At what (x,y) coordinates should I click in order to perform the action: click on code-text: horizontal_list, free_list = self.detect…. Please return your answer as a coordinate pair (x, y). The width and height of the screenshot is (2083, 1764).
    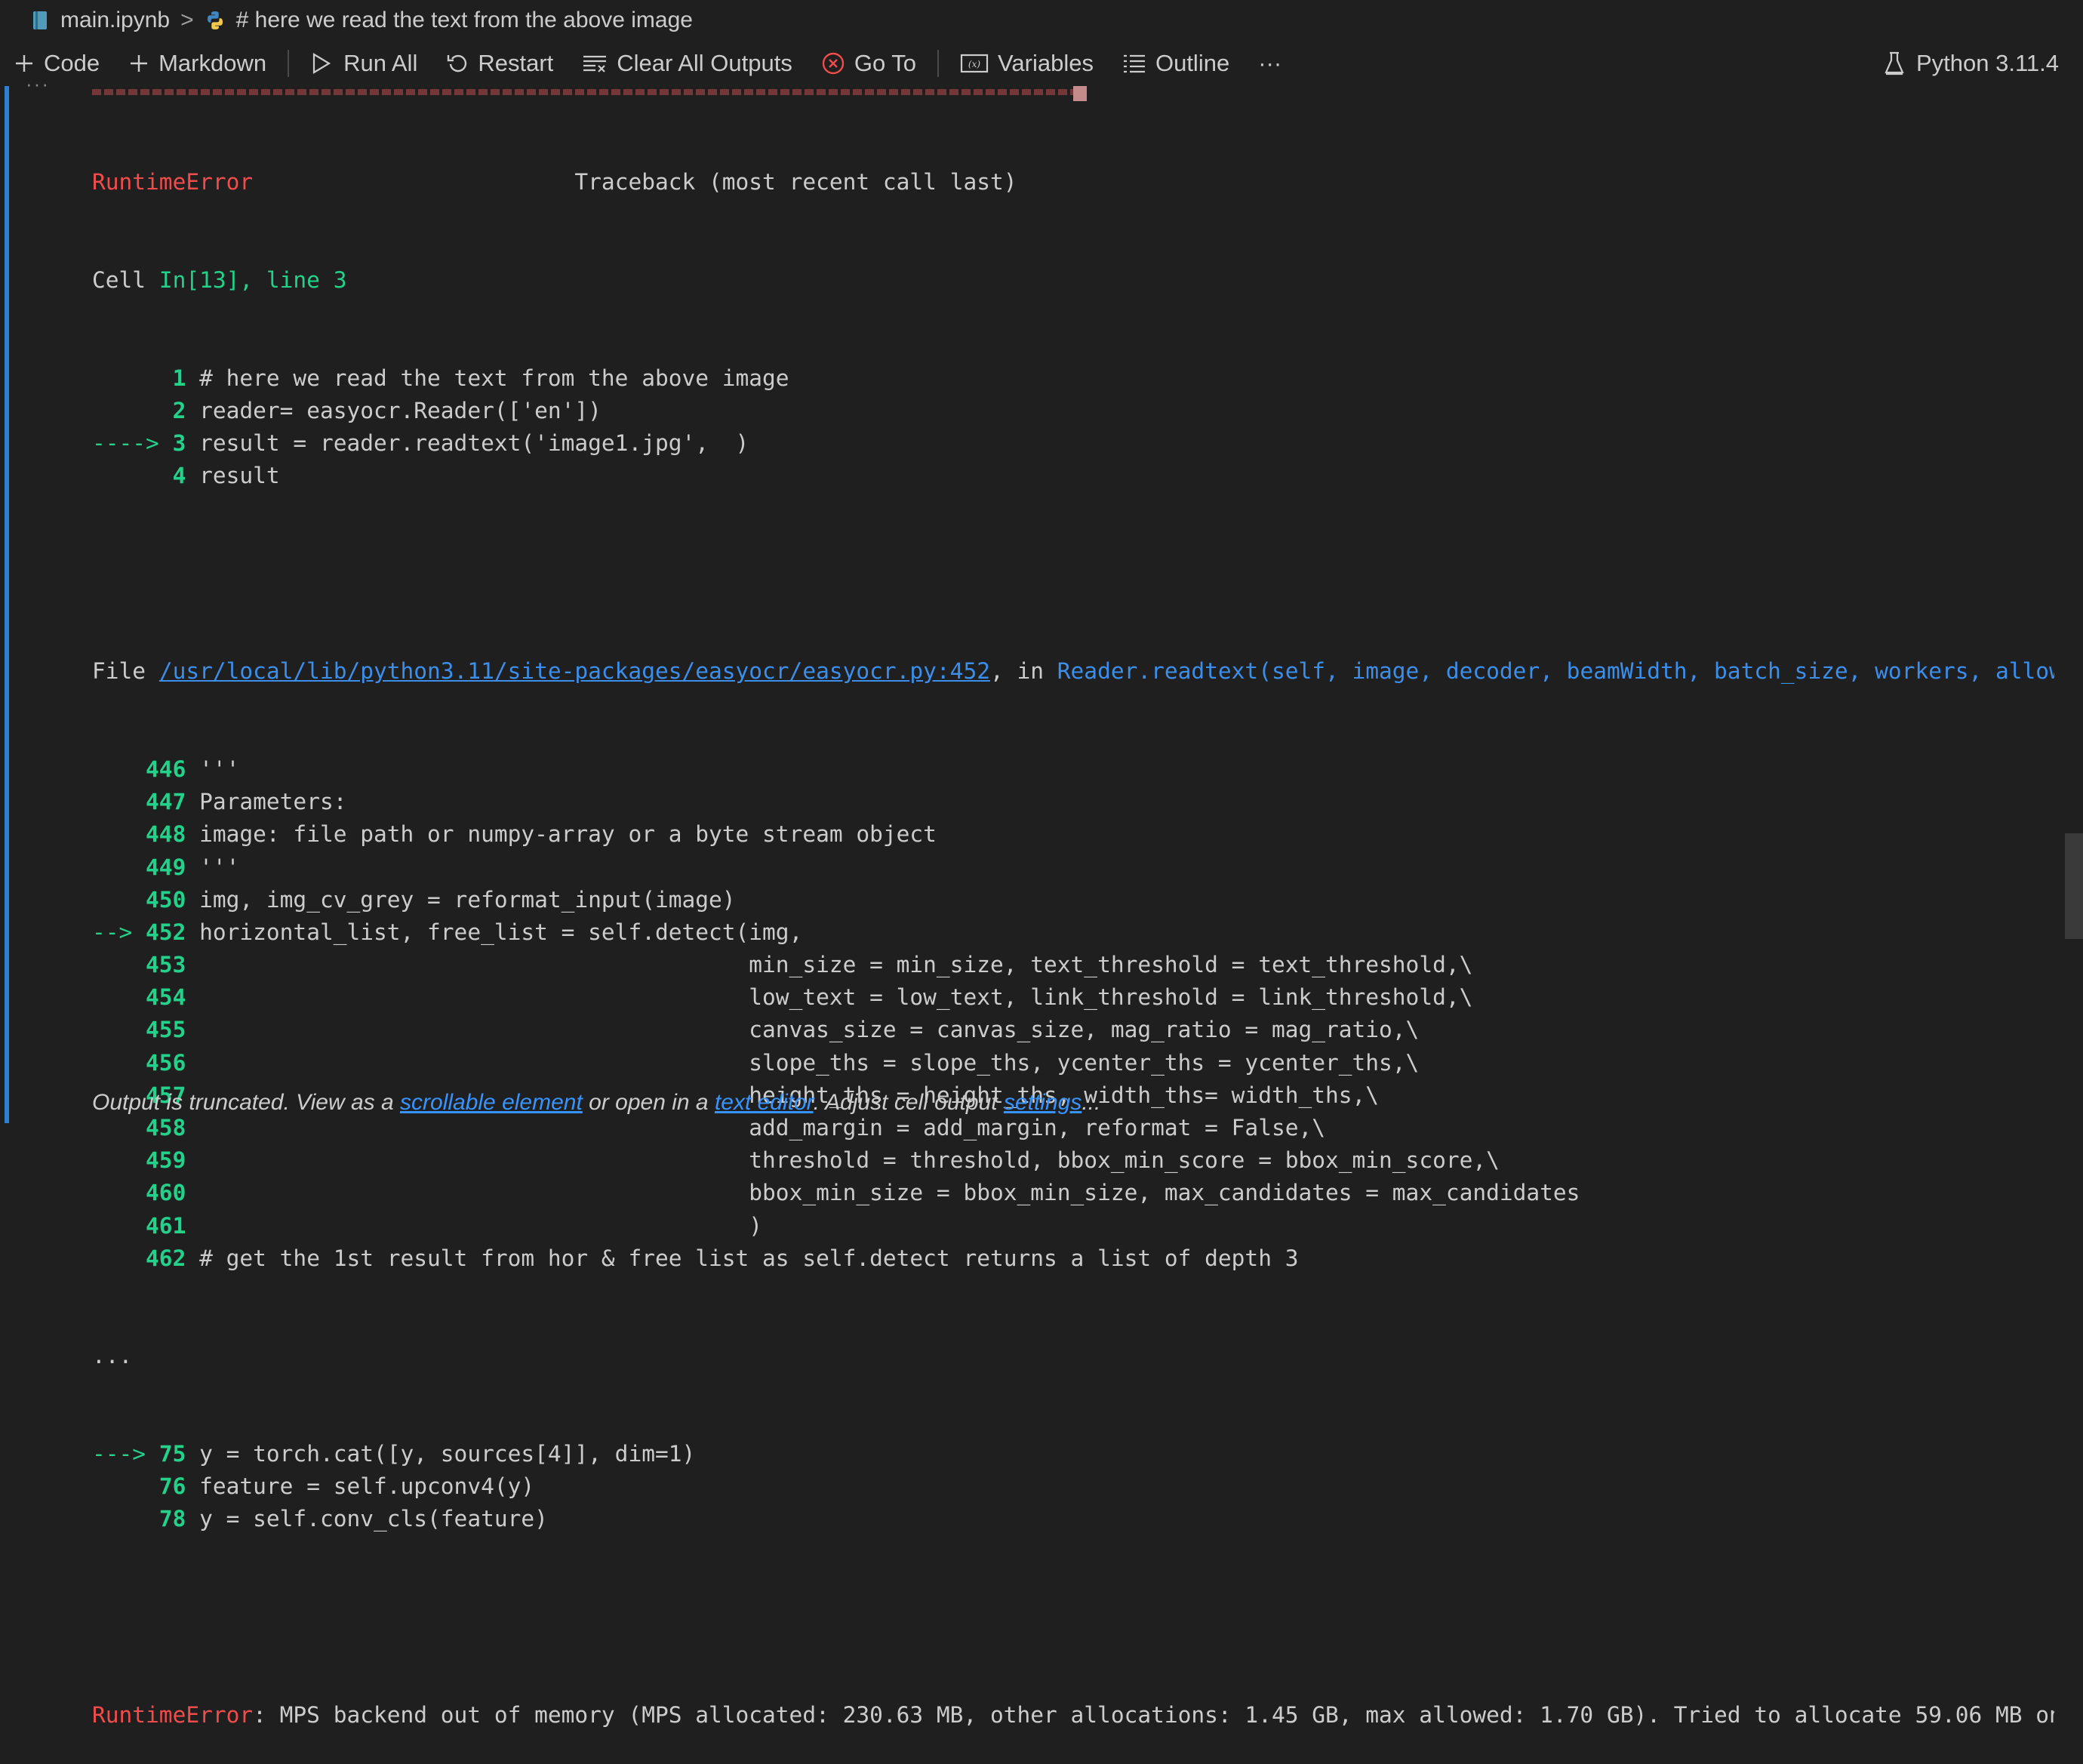
    Looking at the image, I should click on (501, 932).